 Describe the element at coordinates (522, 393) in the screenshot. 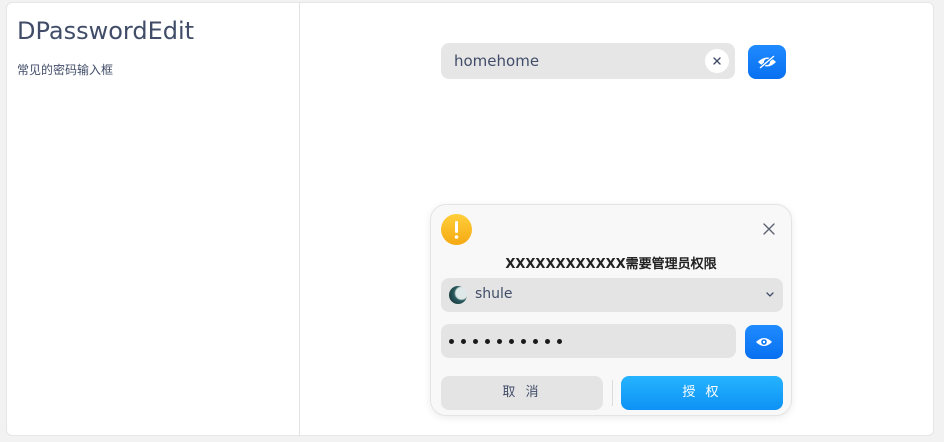

I see `cancel-button: 取 消` at that location.